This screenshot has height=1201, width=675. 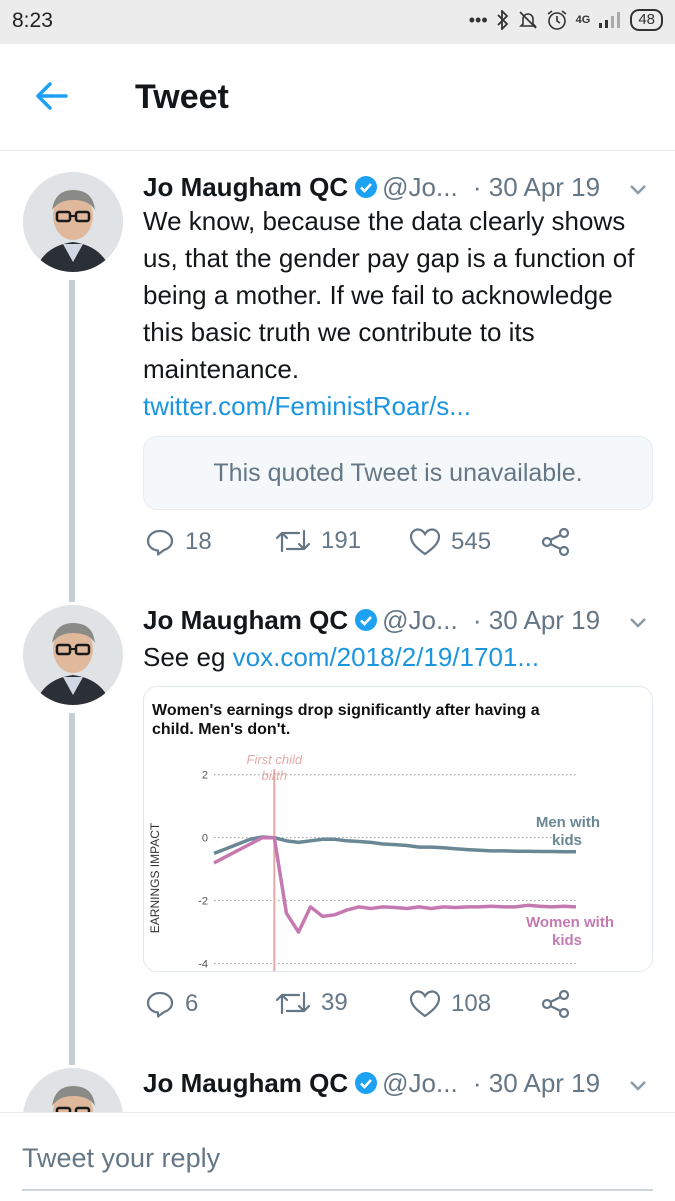 What do you see at coordinates (527, 20) in the screenshot?
I see `bell-off-icon` at bounding box center [527, 20].